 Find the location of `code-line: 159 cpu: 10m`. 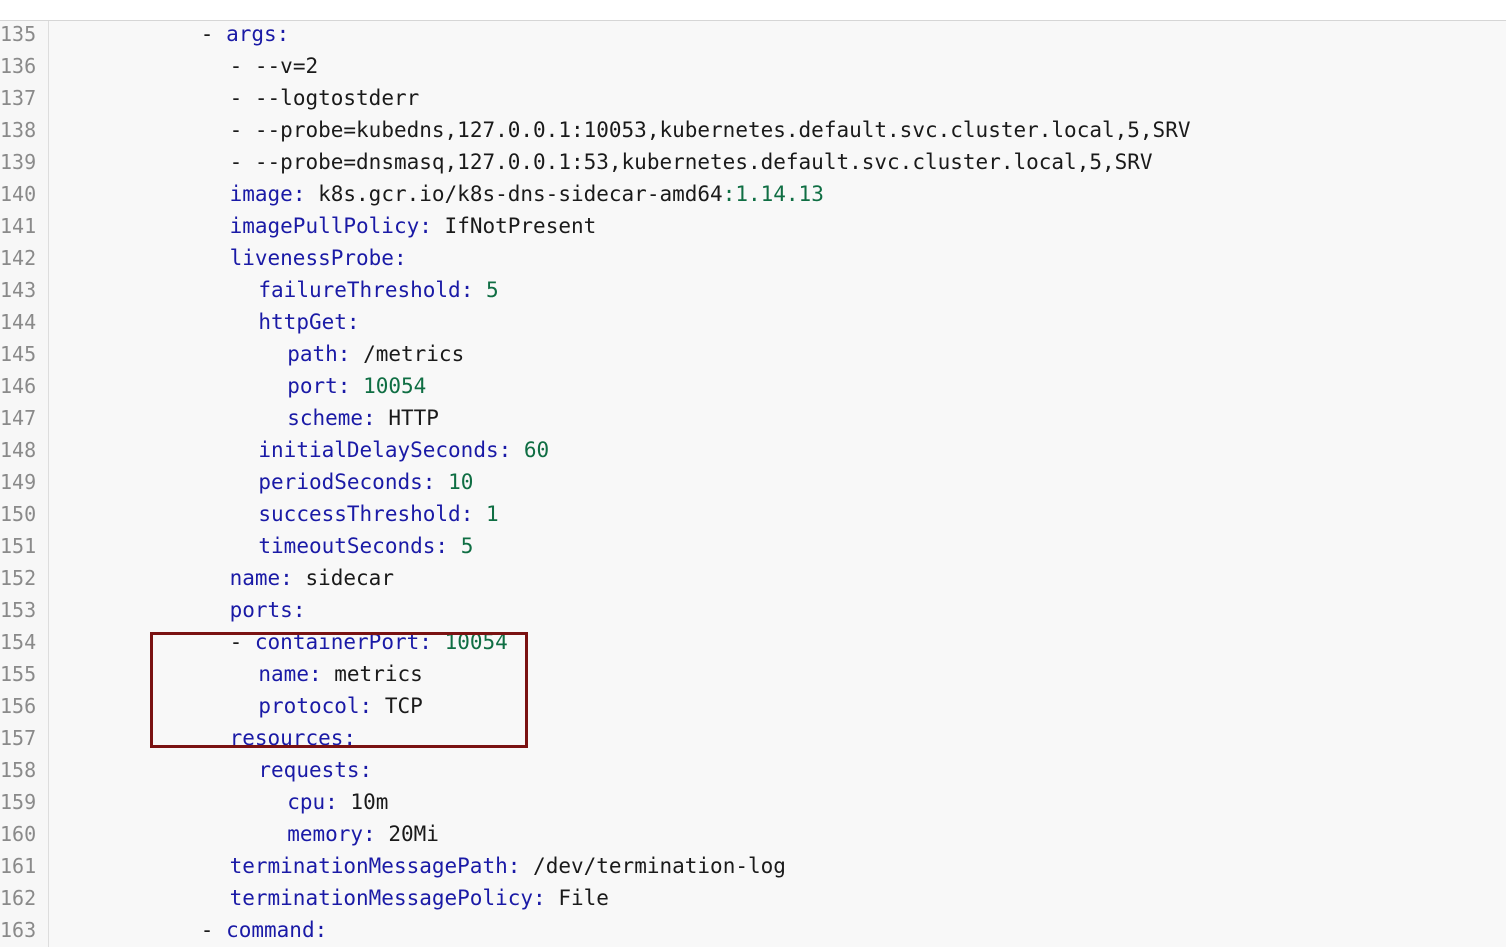

code-line: 159 cpu: 10m is located at coordinates (753, 805).